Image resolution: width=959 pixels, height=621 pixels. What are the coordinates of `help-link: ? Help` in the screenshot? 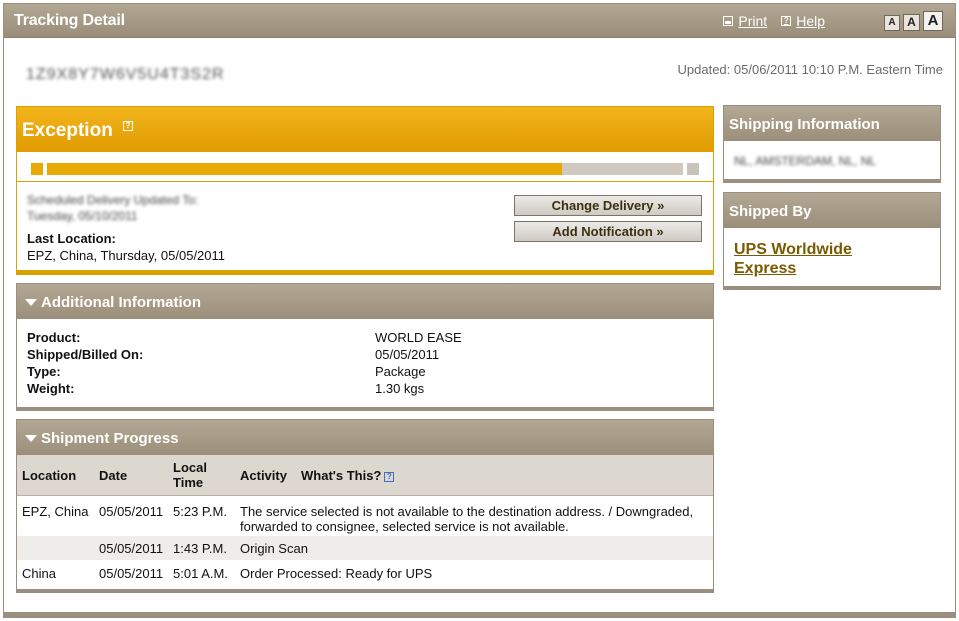 It's located at (803, 21).